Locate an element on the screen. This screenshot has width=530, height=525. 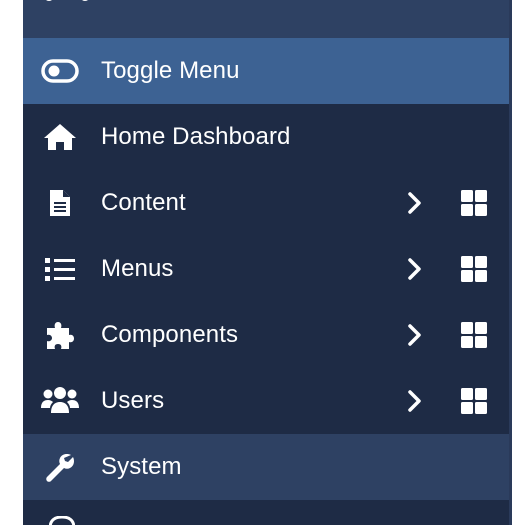
sidebar-item-system: System is located at coordinates (266, 467).